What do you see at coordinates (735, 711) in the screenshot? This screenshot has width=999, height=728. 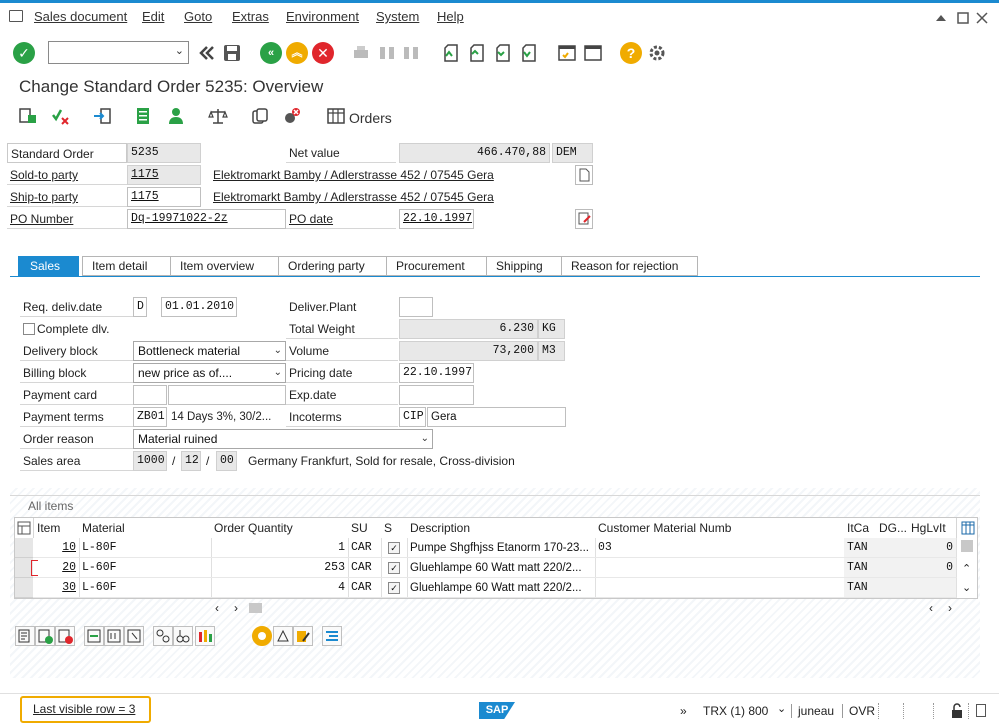 I see `system-info: TRX (1) 800` at bounding box center [735, 711].